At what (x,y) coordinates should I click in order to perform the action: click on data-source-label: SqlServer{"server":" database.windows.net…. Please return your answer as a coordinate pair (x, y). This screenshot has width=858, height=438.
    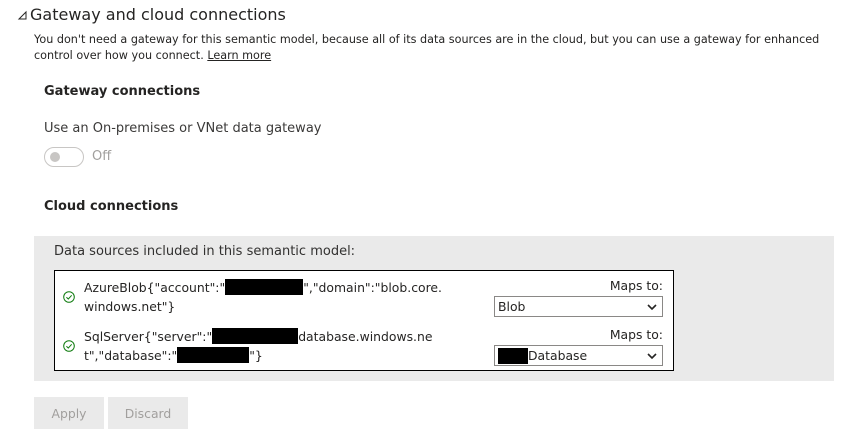
    Looking at the image, I should click on (264, 346).